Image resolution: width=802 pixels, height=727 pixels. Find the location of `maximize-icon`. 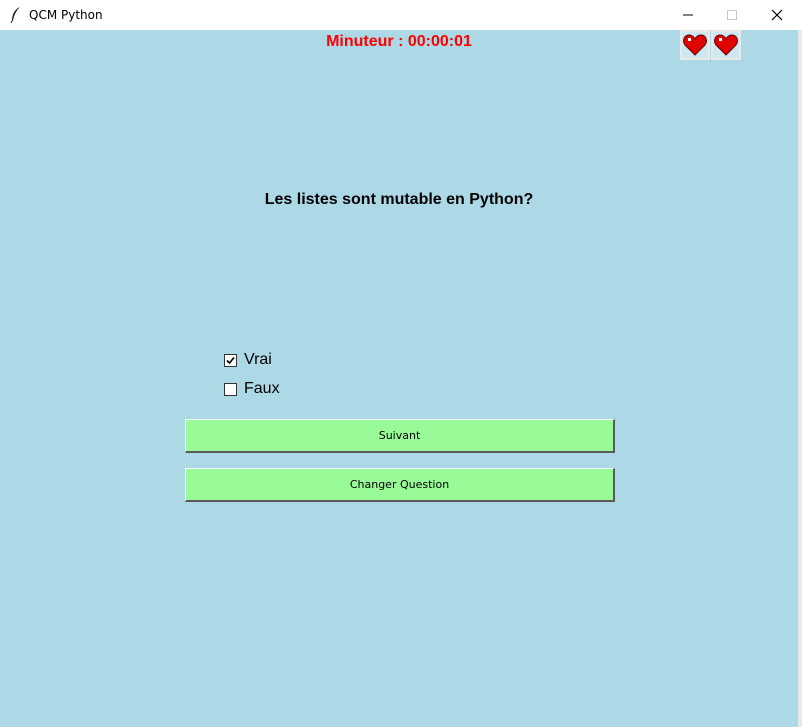

maximize-icon is located at coordinates (732, 15).